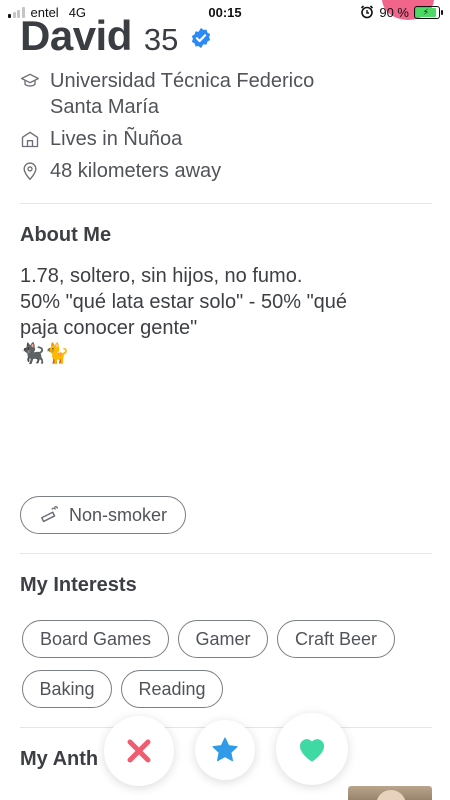  Describe the element at coordinates (30, 80) in the screenshot. I see `graduation-cap-icon` at that location.